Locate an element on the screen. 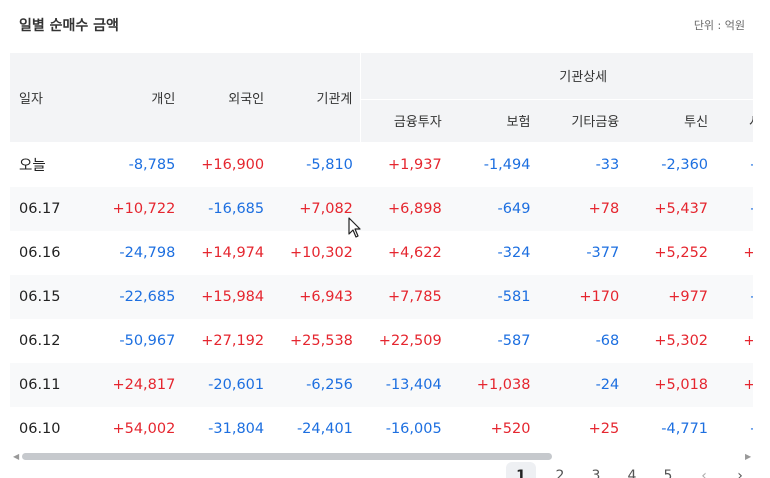  header-other-finance: 기타금융 is located at coordinates (583, 120).